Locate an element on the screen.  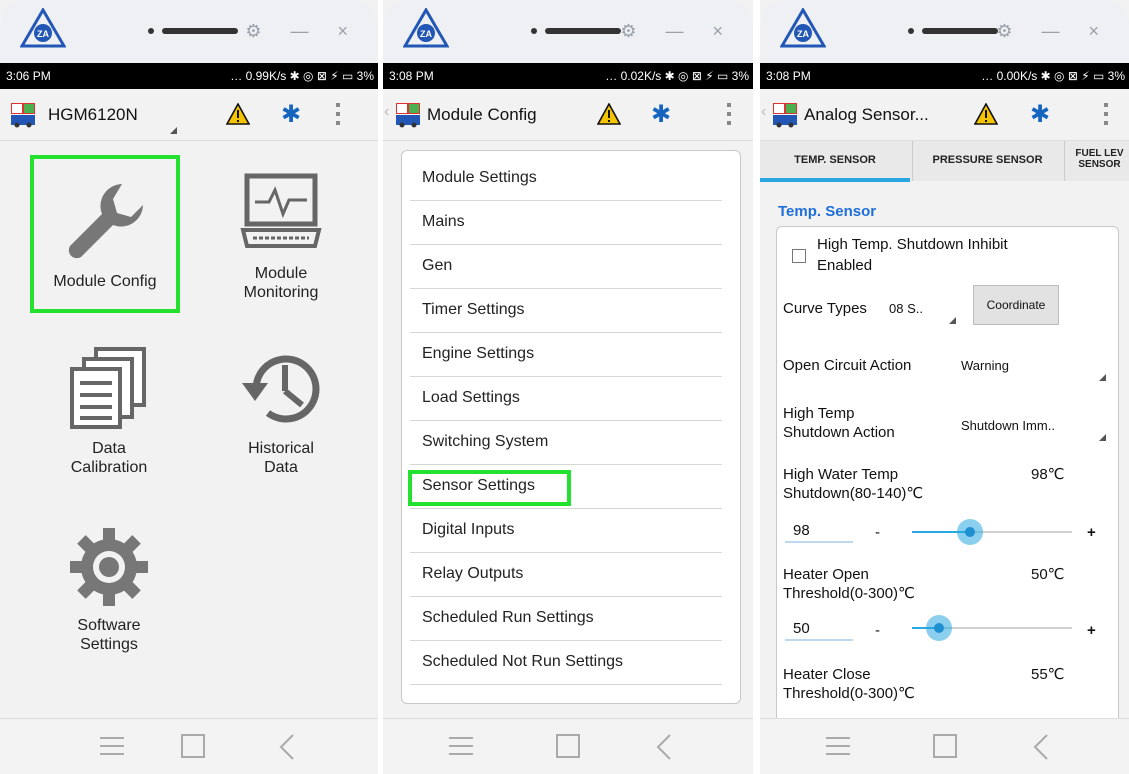
menu-item-engine-settings: Engine Settings is located at coordinates (566, 355).